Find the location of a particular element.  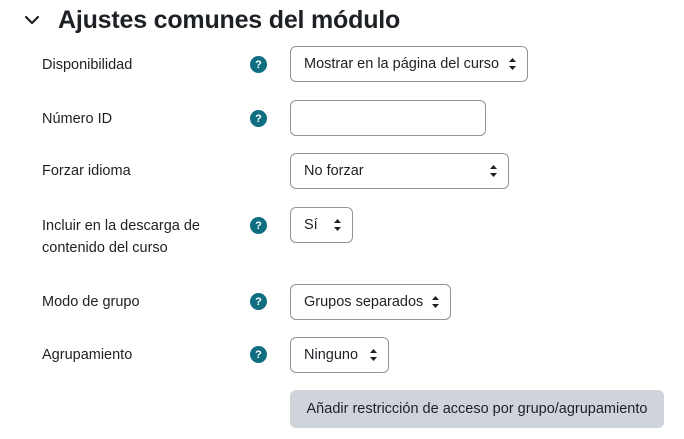

download-content-select: Sí is located at coordinates (321, 225).